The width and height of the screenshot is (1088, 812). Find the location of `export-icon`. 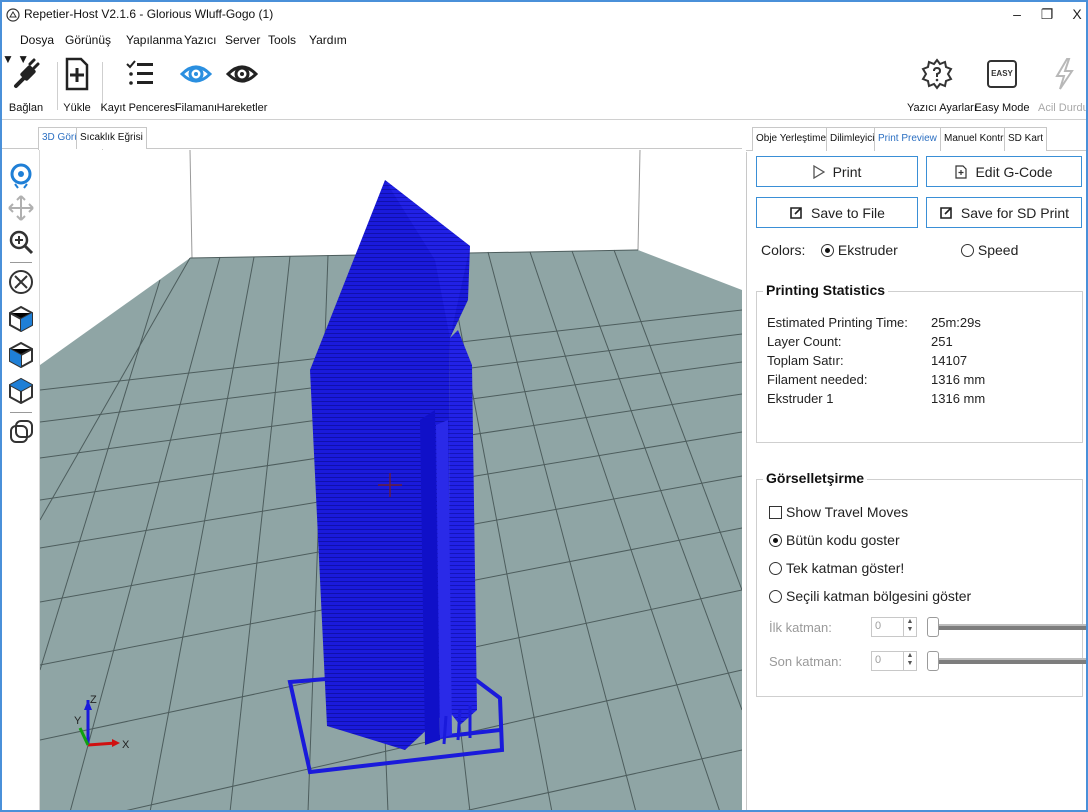

export-icon is located at coordinates (946, 212).